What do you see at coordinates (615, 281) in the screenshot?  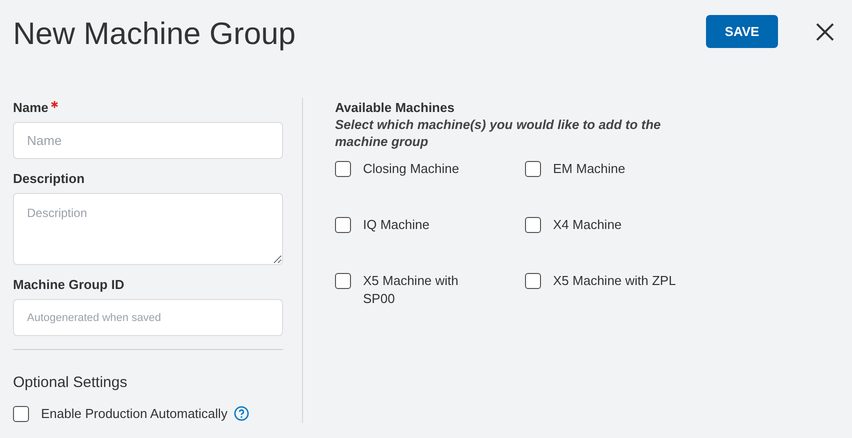 I see `checkbox-label: X5 Machine with ZPL` at bounding box center [615, 281].